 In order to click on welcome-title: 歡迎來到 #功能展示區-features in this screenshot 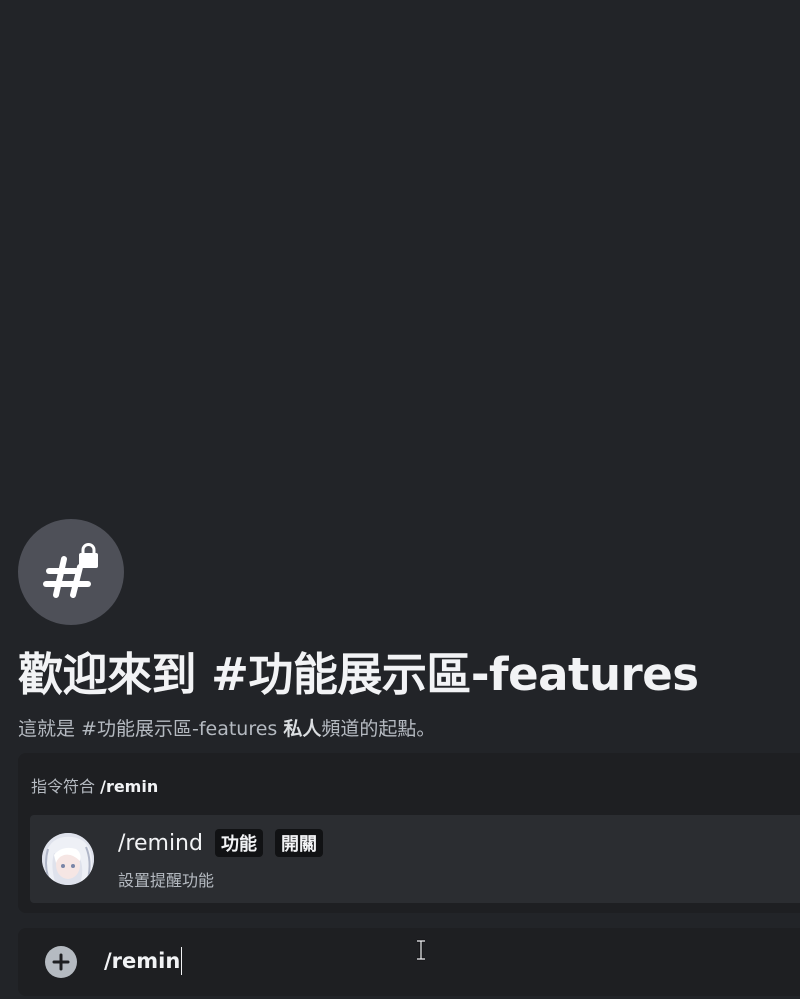, I will do `click(358, 674)`.